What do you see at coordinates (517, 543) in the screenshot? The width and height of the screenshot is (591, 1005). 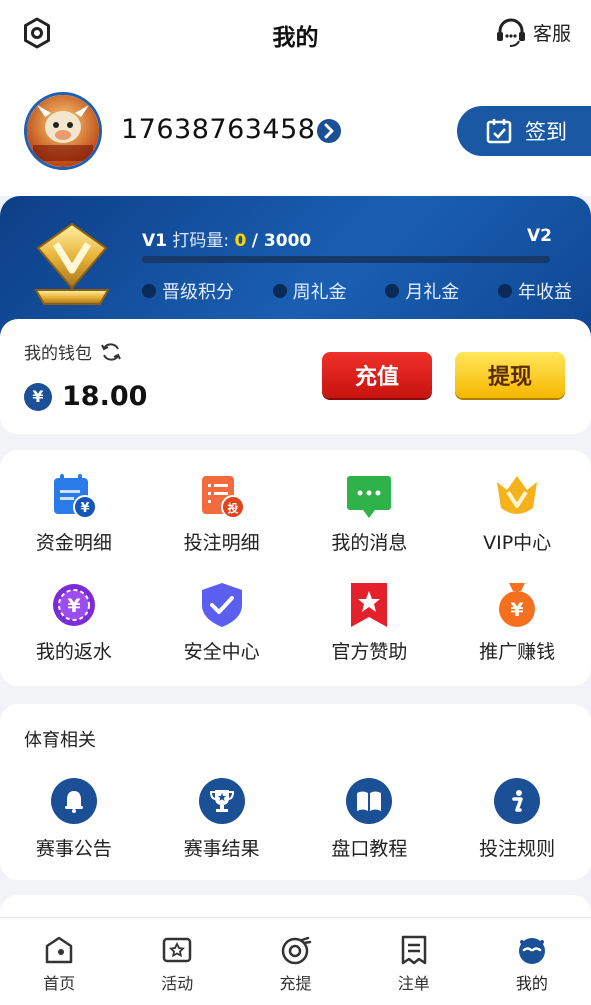 I see `menu-item-label: VIP中心` at bounding box center [517, 543].